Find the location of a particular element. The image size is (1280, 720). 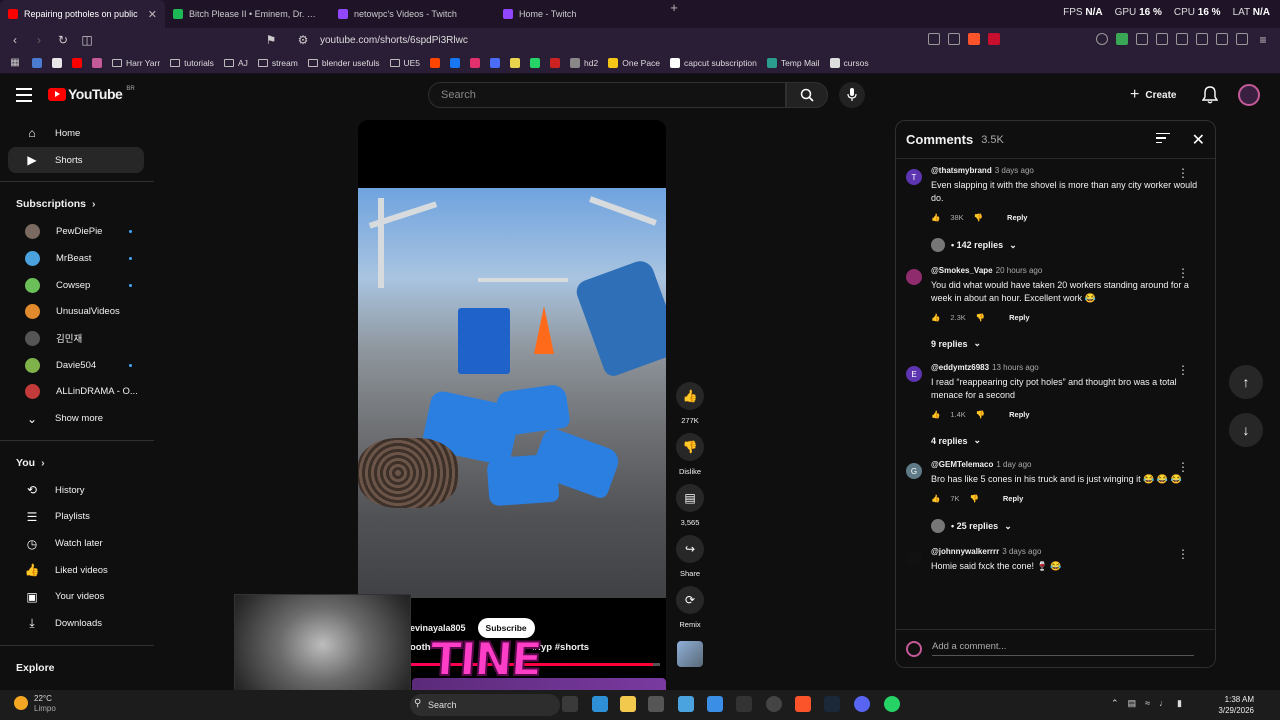

browser-tab: Home - Twitch is located at coordinates (577, 14).